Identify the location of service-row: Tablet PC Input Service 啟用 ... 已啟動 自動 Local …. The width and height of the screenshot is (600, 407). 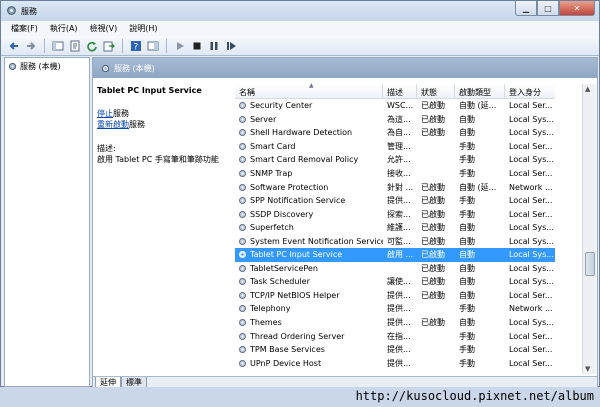
(395, 255).